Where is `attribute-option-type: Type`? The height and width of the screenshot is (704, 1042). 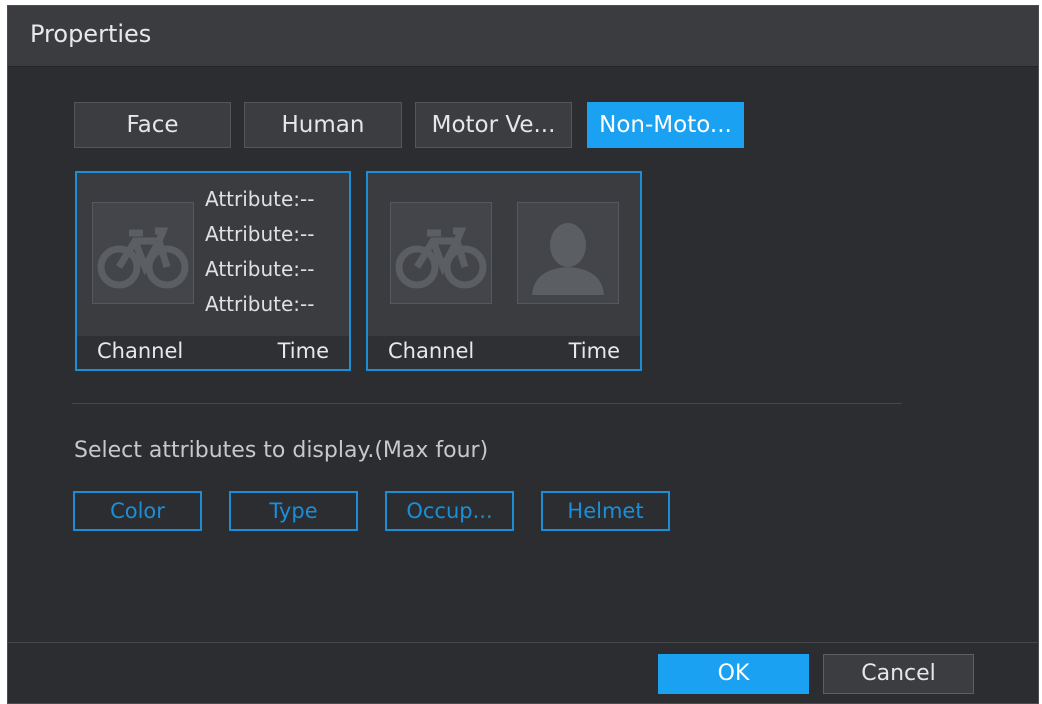 attribute-option-type: Type is located at coordinates (293, 511).